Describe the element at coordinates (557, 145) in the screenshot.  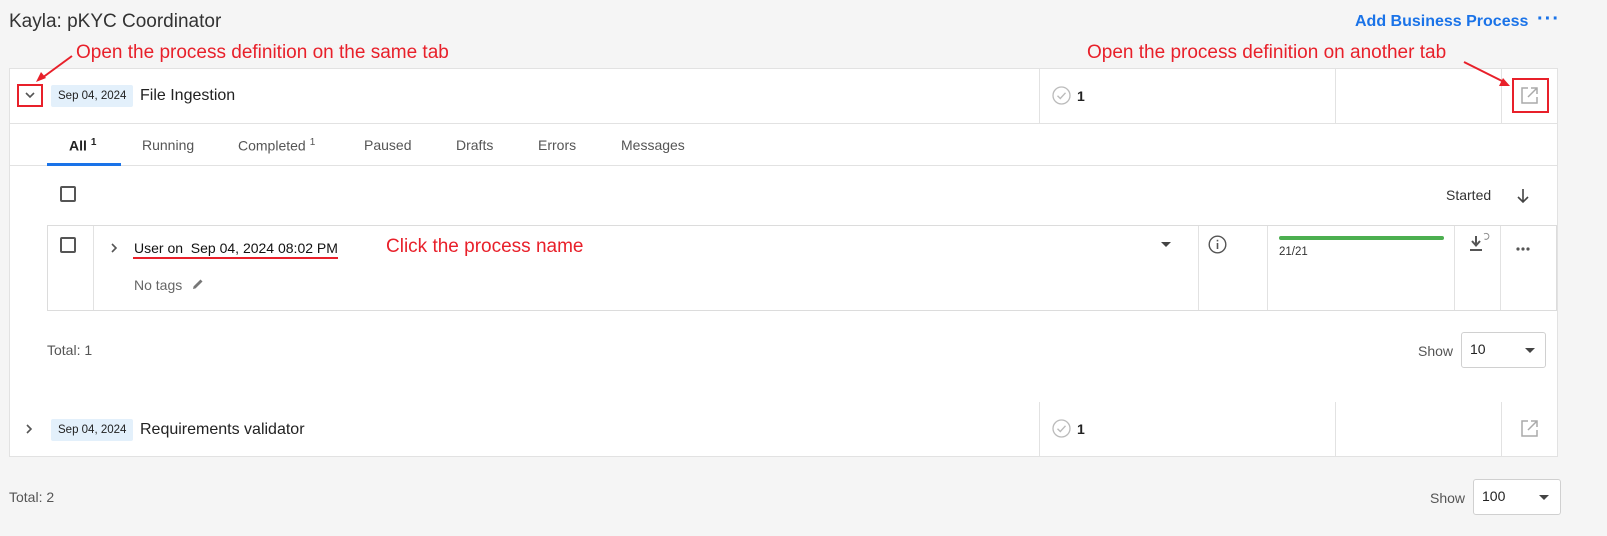
I see `tab-errors: Errors` at that location.